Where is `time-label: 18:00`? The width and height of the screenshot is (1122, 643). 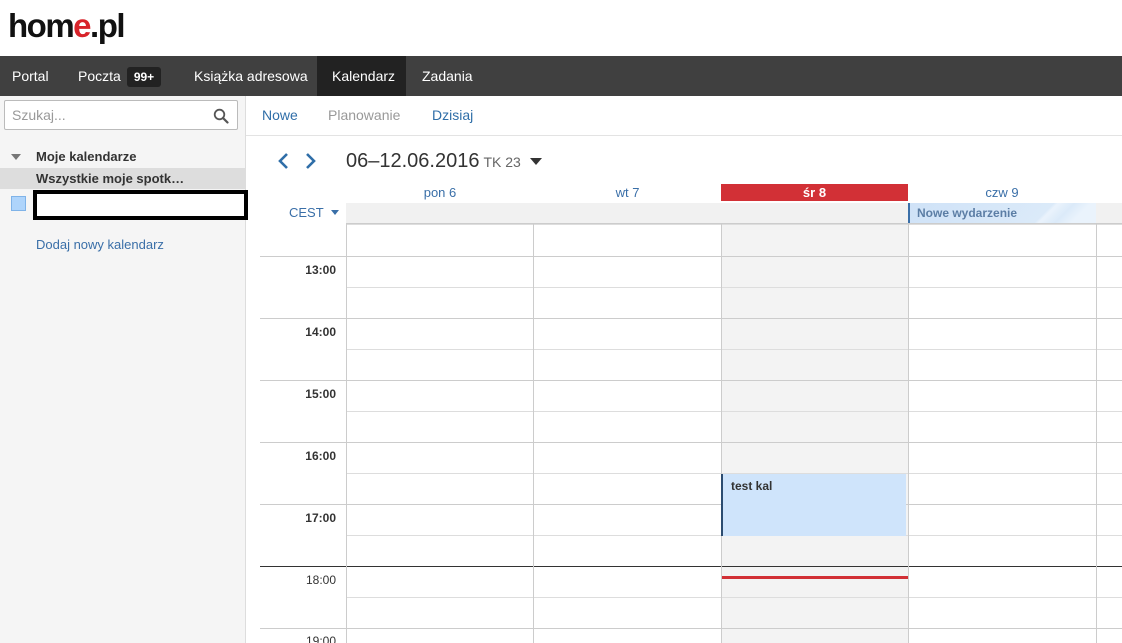
time-label: 18:00 is located at coordinates (320, 580).